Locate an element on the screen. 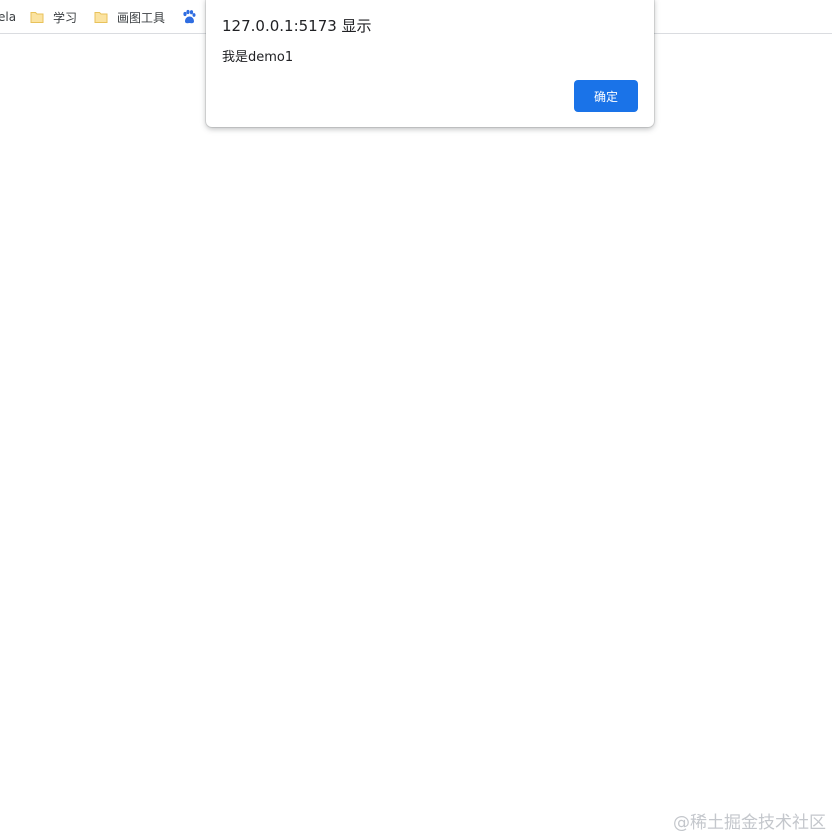 Image resolution: width=832 pixels, height=837 pixels. bookmark-folder-drawing-tools: 画图工具 is located at coordinates (129, 17).